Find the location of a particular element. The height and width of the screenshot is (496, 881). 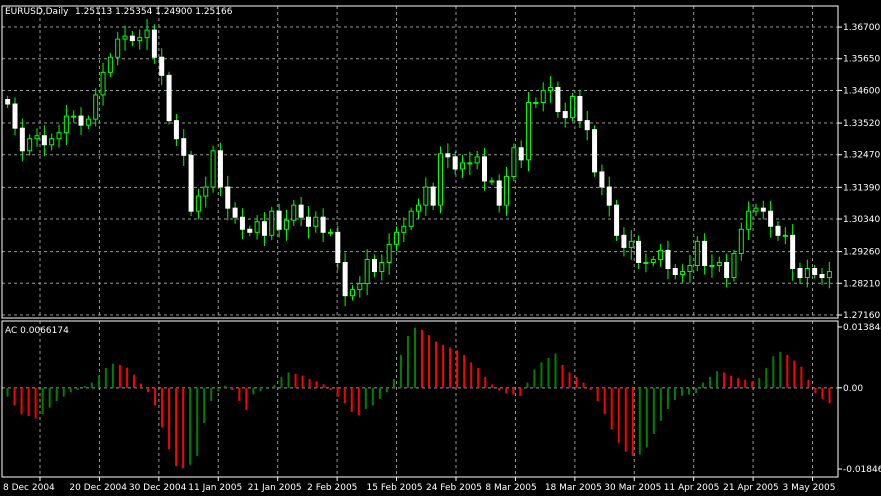

time-tick-label: 15 Feb 2005 is located at coordinates (395, 488).